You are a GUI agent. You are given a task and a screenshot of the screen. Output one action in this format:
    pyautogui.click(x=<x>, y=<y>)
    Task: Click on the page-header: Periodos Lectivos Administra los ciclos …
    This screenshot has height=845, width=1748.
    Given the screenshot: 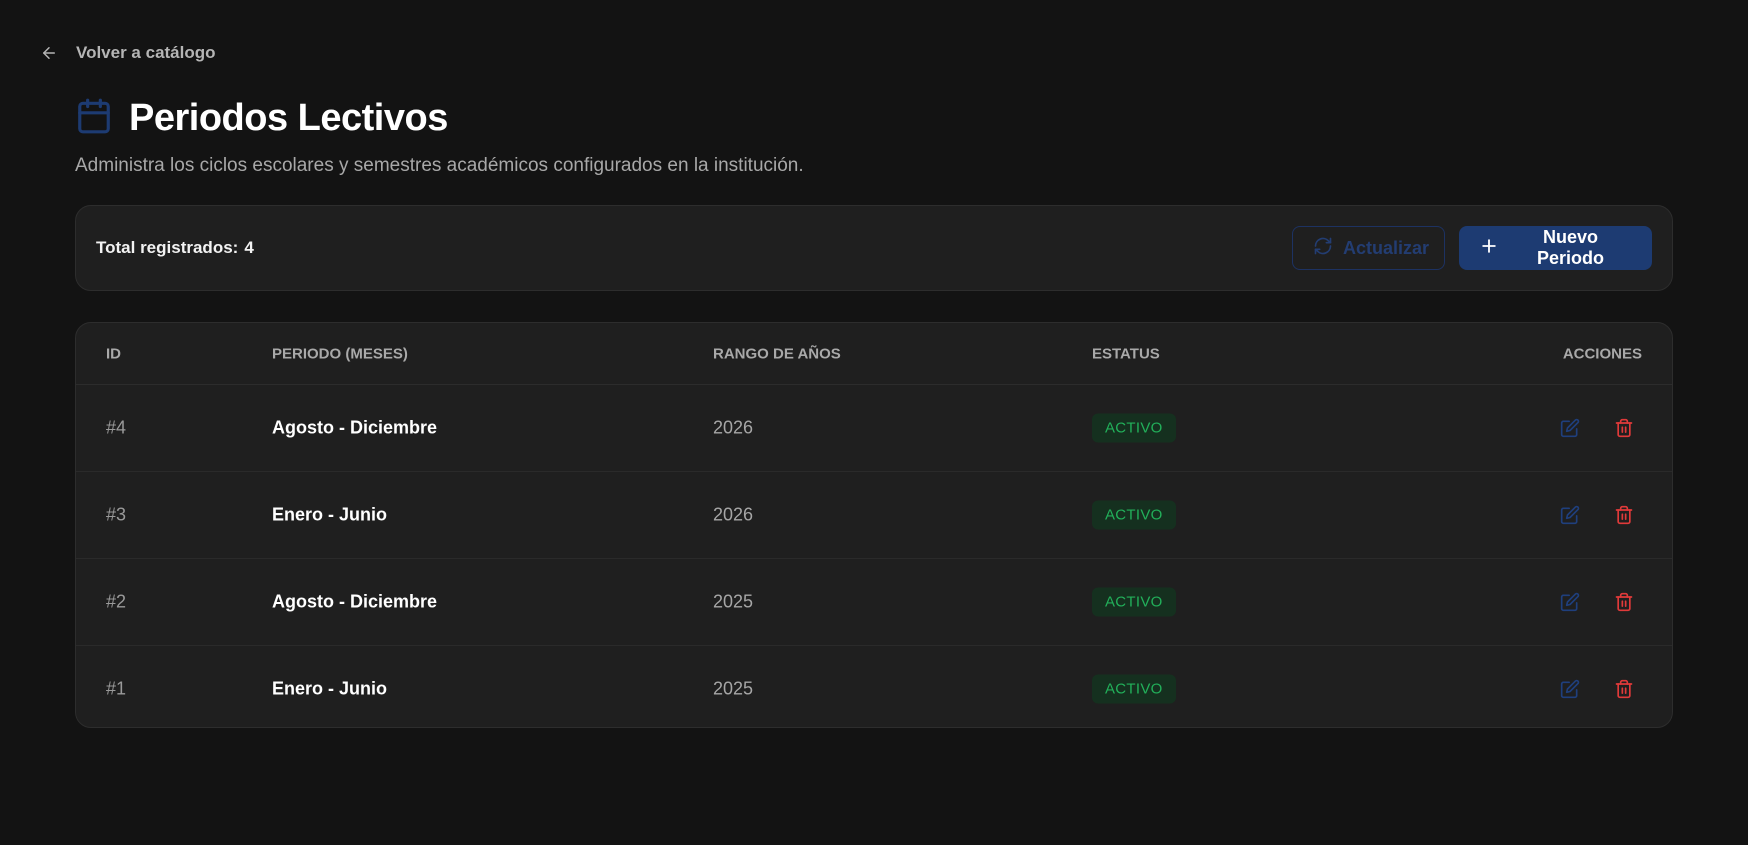 What is the action you would take?
    pyautogui.click(x=439, y=136)
    